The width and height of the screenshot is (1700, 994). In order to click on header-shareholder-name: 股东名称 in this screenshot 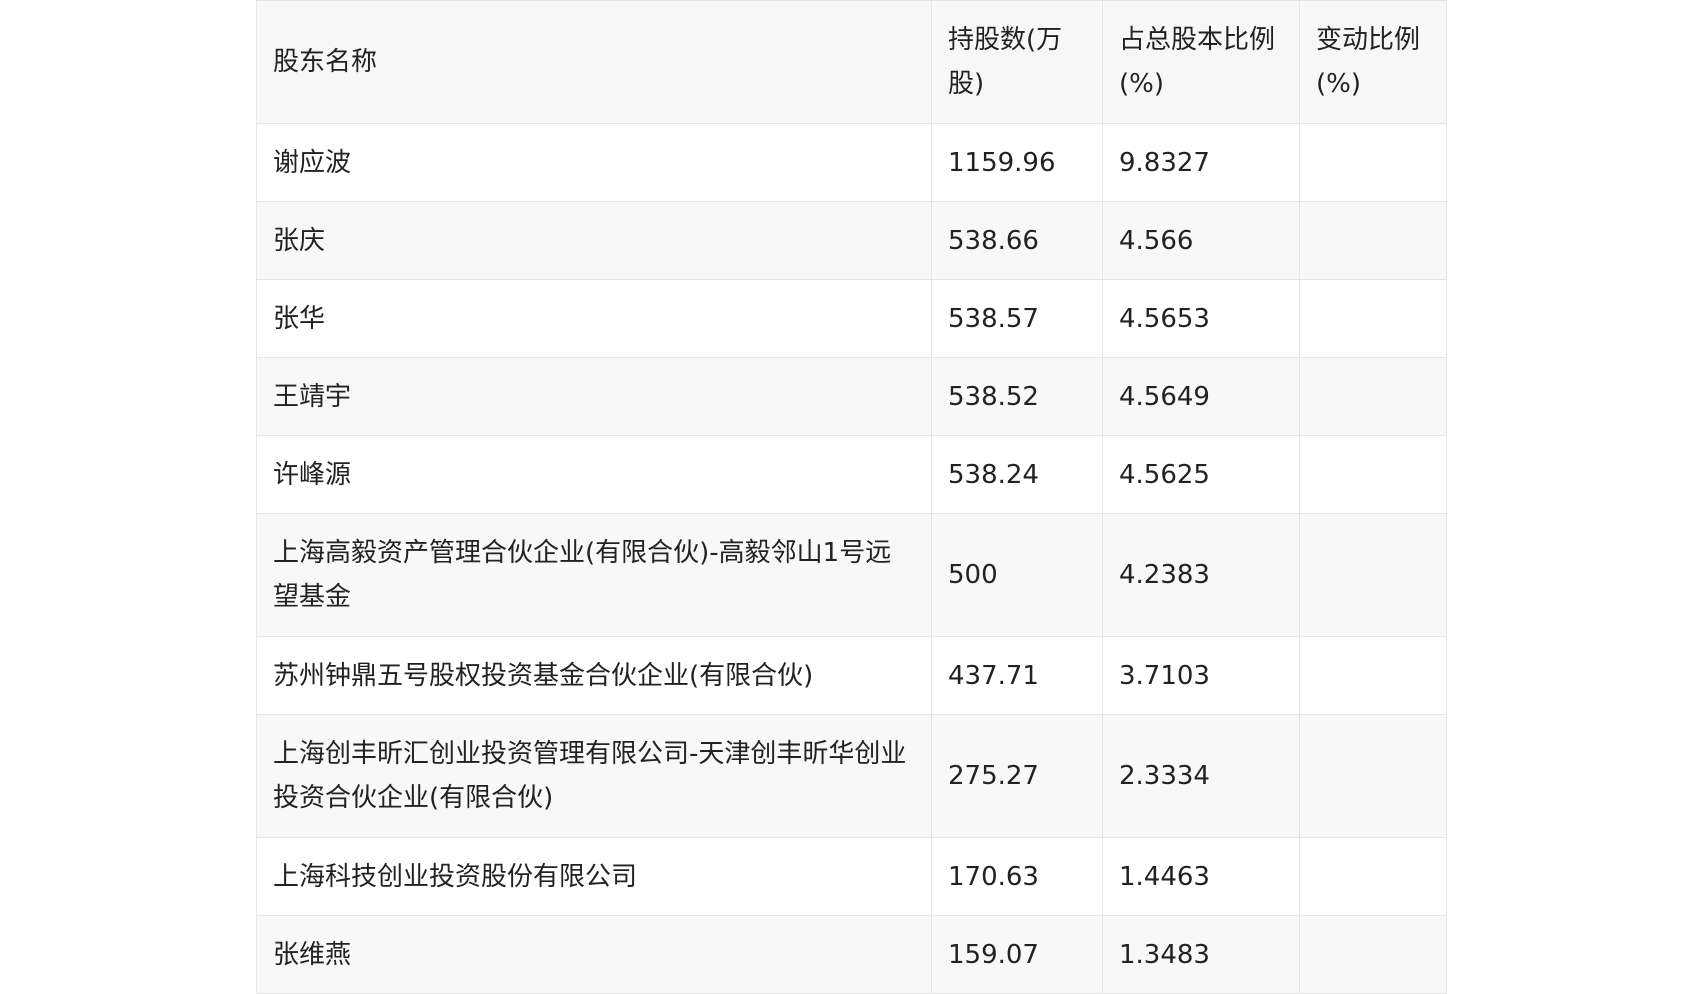, I will do `click(594, 62)`.